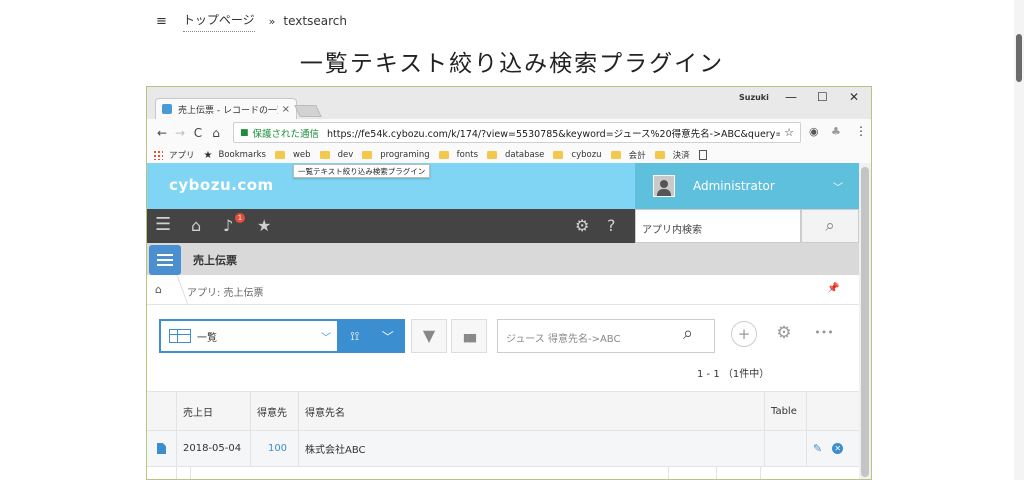  Describe the element at coordinates (228, 225) in the screenshot. I see `bell-icon: ♪` at that location.